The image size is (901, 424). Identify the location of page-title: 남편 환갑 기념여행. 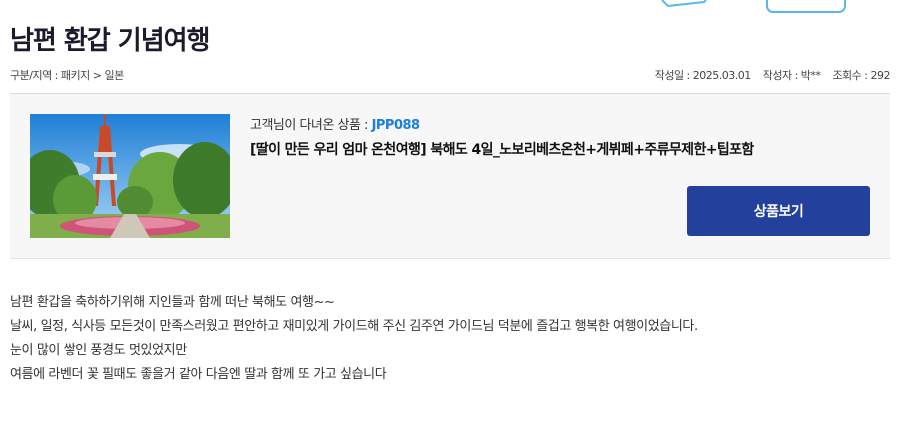
(110, 41).